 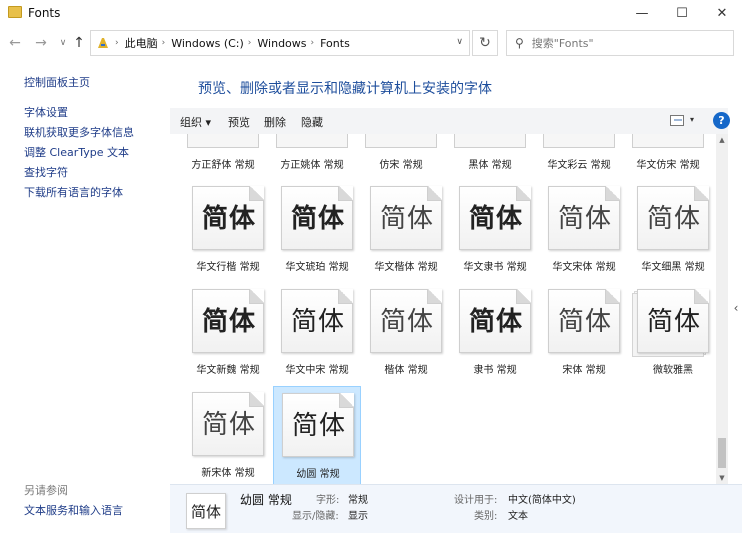 I want to click on font-tile: 简体 隶书 常规, so click(x=495, y=333).